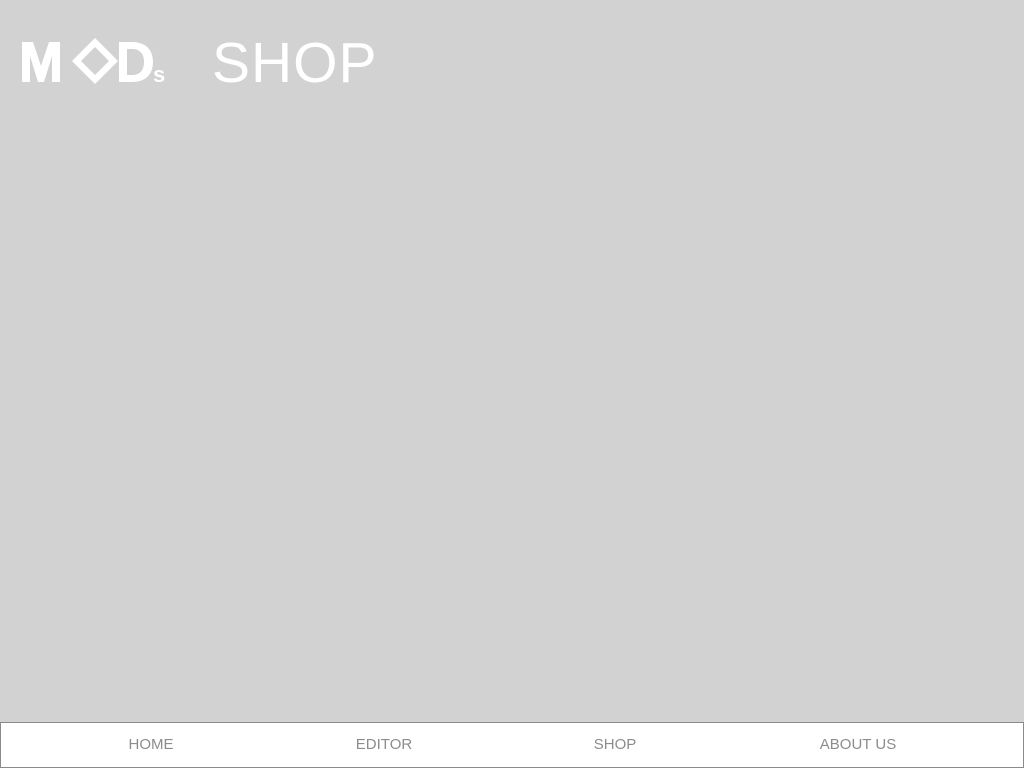 The width and height of the screenshot is (1024, 768). I want to click on bottom-navigation: HOME EDITOR SHOP ABOUT US, so click(512, 745).